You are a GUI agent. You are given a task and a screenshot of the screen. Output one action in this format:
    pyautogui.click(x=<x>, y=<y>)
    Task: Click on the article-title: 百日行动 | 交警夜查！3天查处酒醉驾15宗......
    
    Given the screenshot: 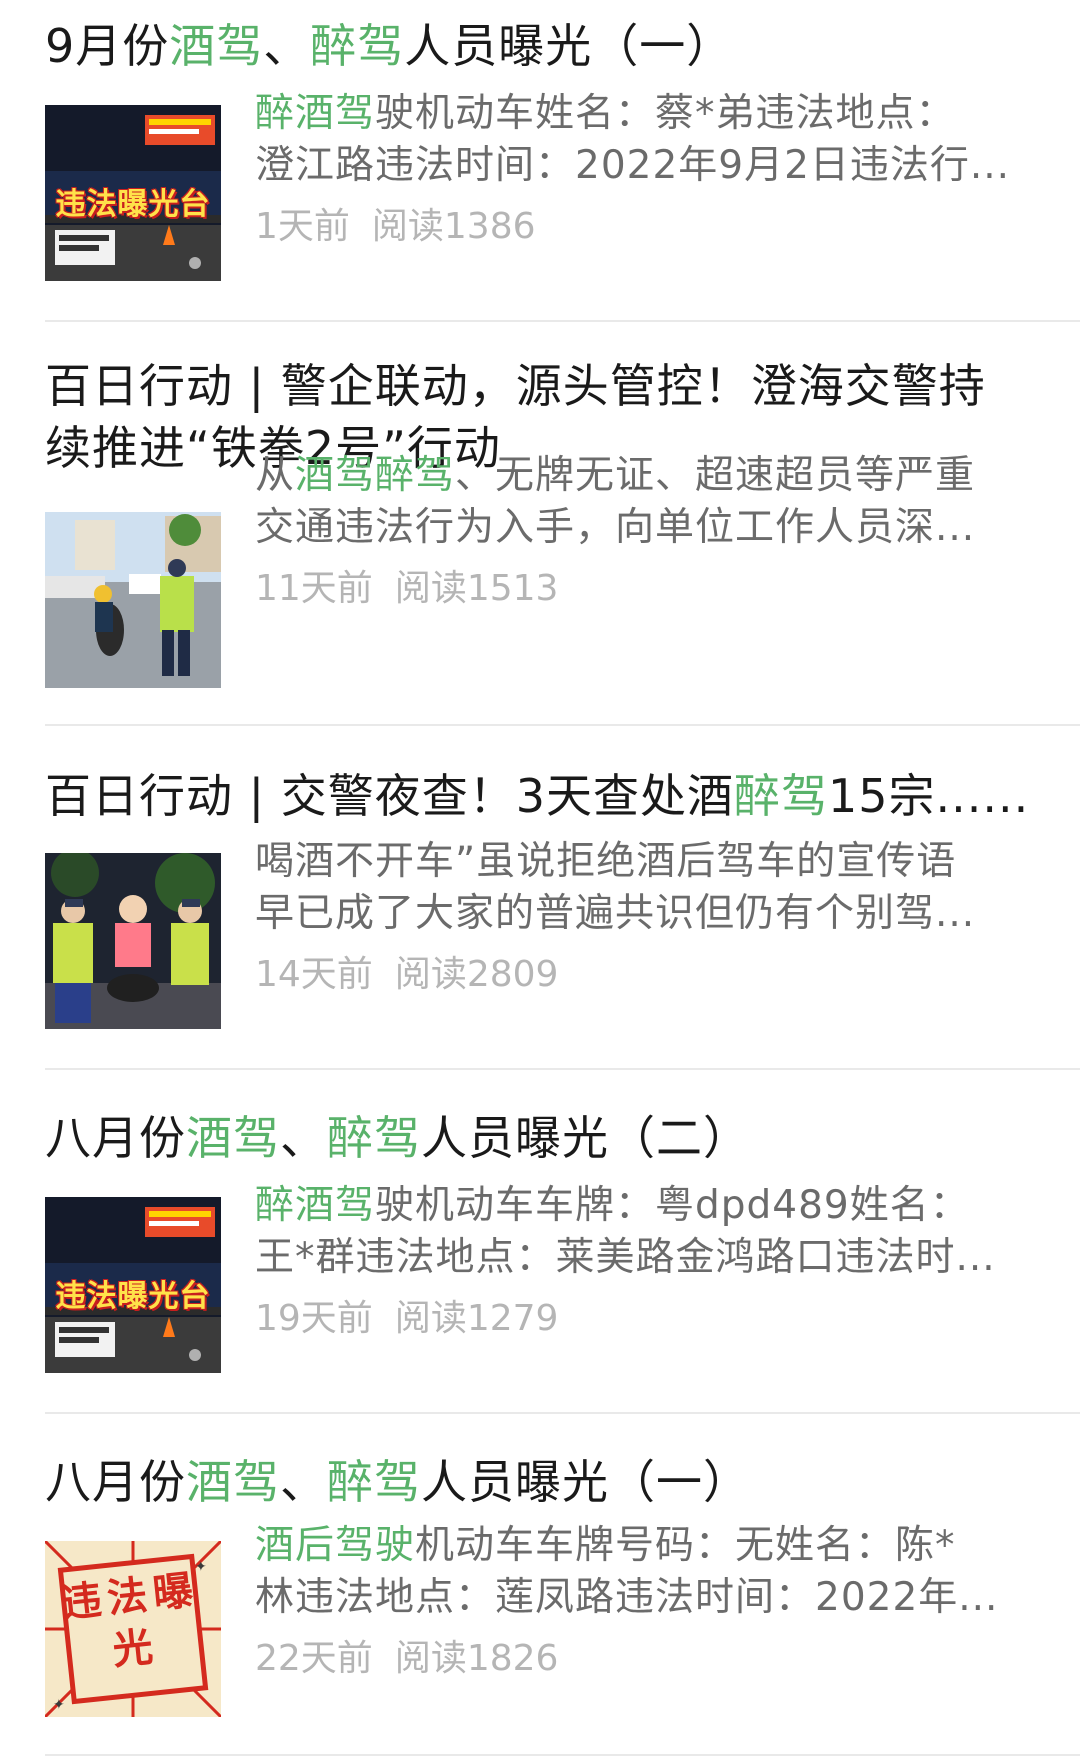 What is the action you would take?
    pyautogui.click(x=536, y=796)
    